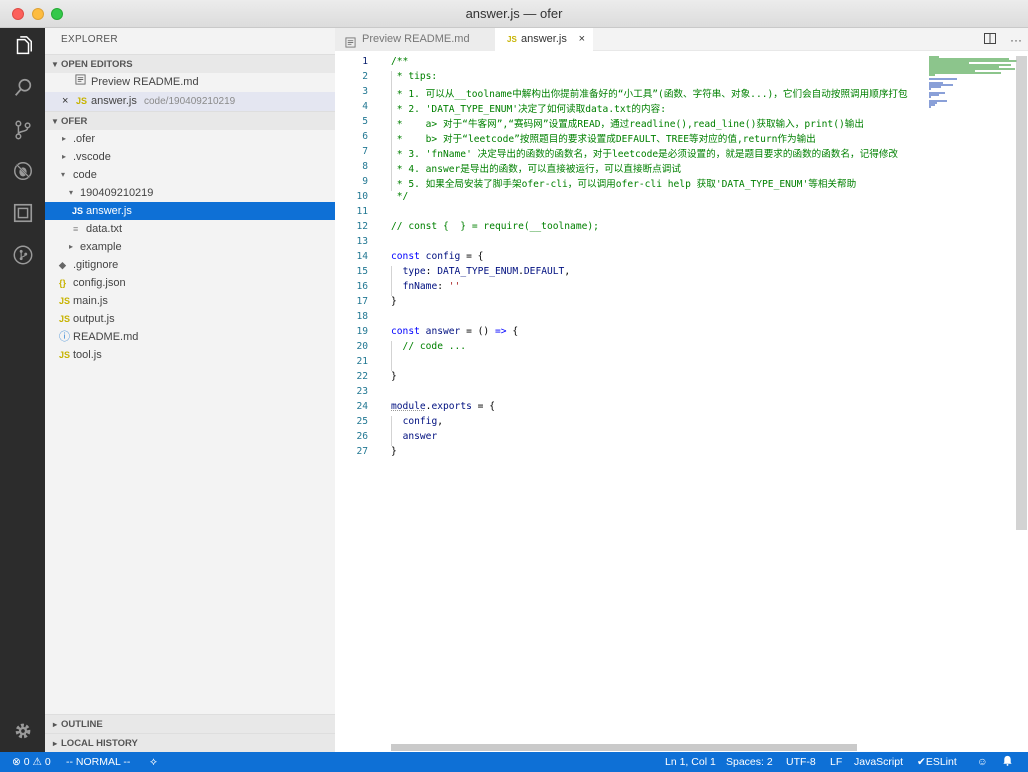 Image resolution: width=1028 pixels, height=772 pixels. Describe the element at coordinates (190, 63) in the screenshot. I see `open-editors-header: ▼ OPEN EDITORS` at that location.